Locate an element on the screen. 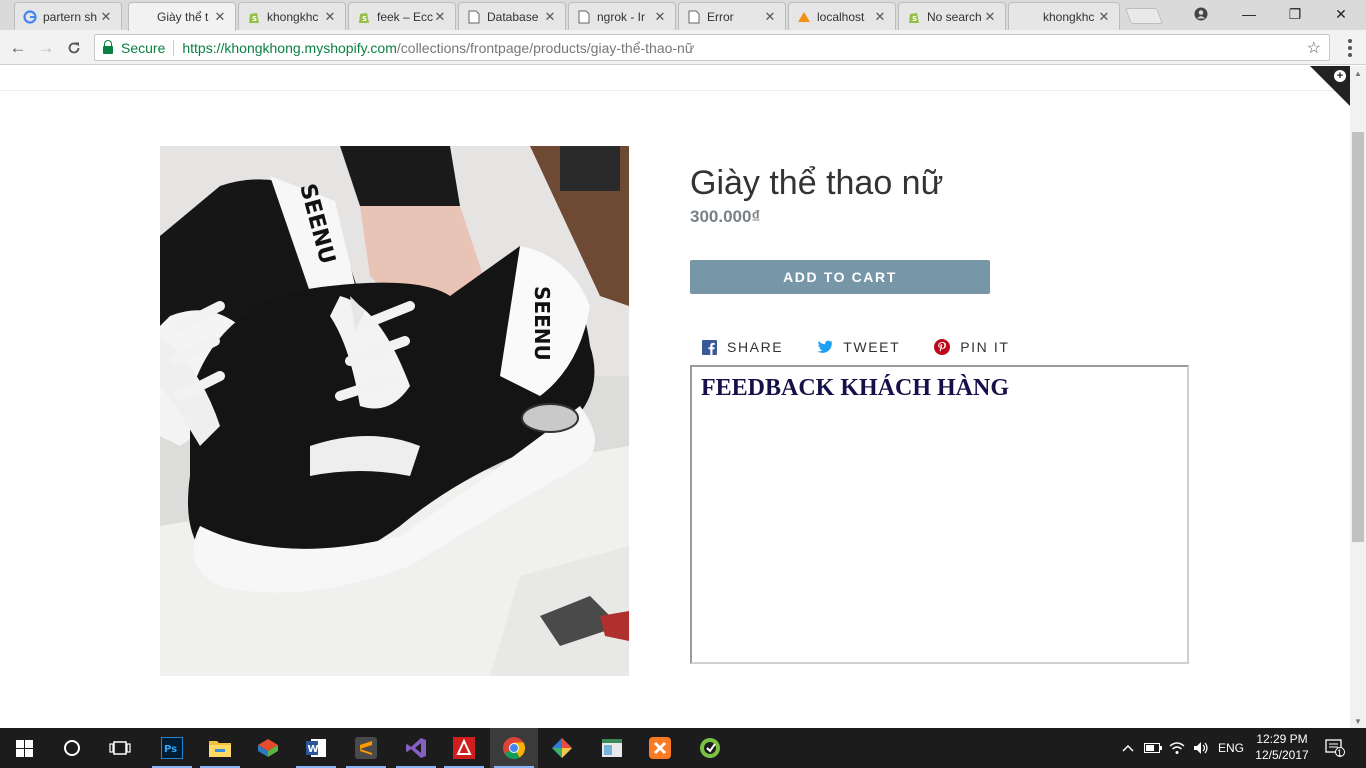  reload-button is located at coordinates (74, 48).